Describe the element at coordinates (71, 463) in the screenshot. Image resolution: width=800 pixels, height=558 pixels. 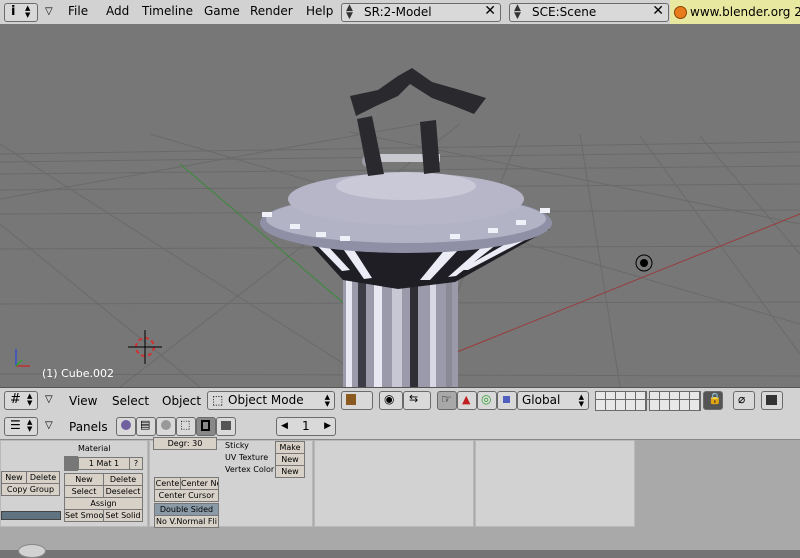
I see `material-color-swatch` at that location.